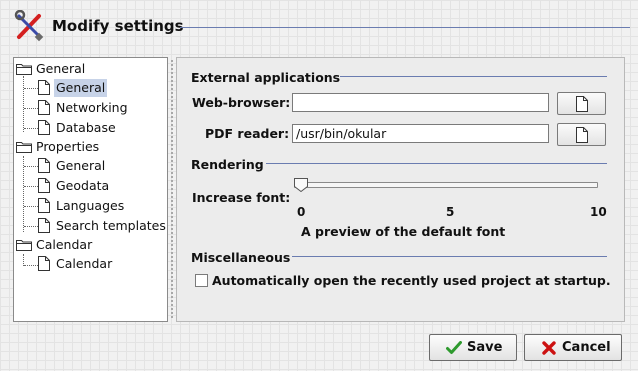  I want to click on external-apps-divider, so click(473, 76).